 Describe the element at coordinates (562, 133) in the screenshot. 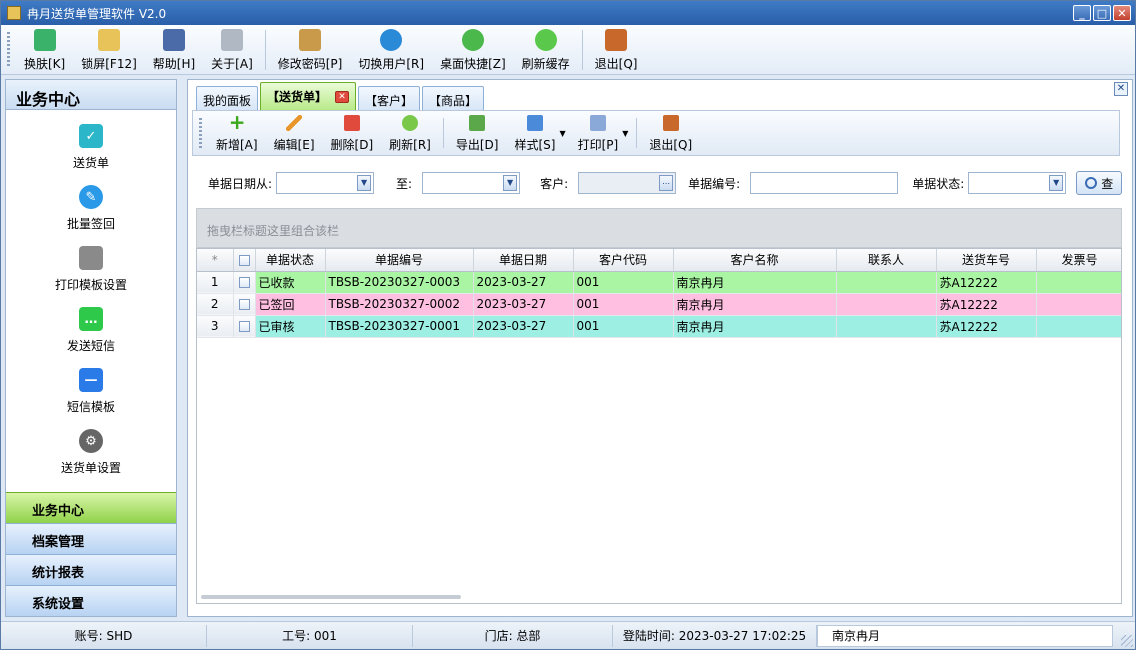

I see `style-dropdown-icon: ▼` at that location.